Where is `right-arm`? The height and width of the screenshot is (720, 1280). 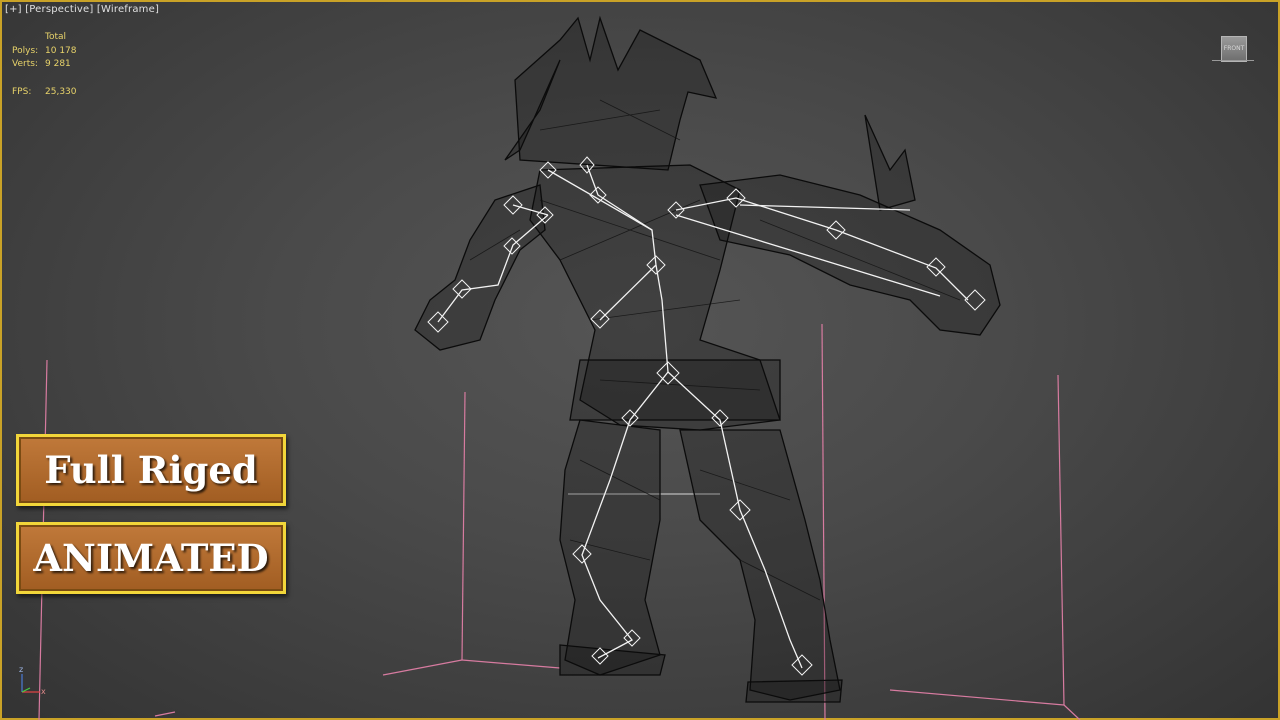
right-arm is located at coordinates (850, 255).